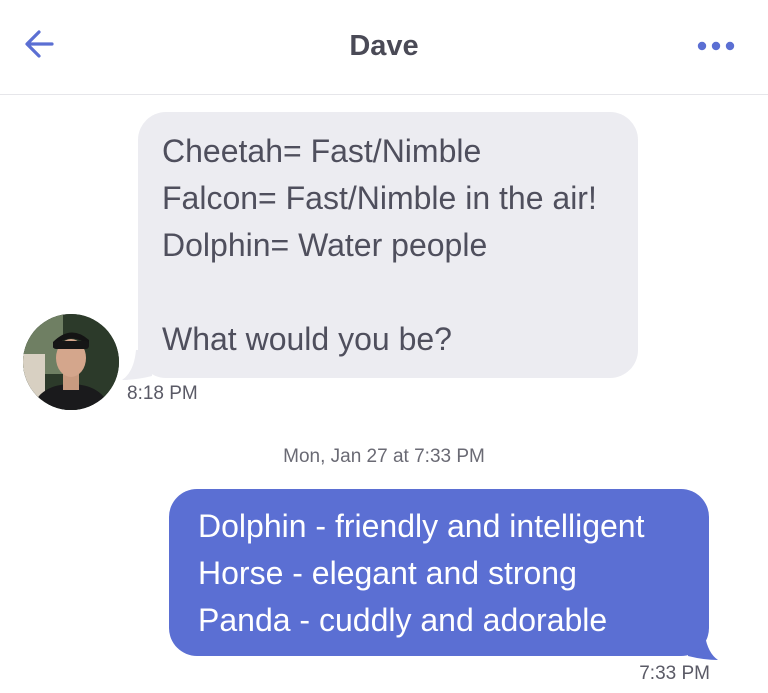 The width and height of the screenshot is (768, 693). What do you see at coordinates (322, 151) in the screenshot?
I see `message-line: Cheetah= Fast/Nimble` at bounding box center [322, 151].